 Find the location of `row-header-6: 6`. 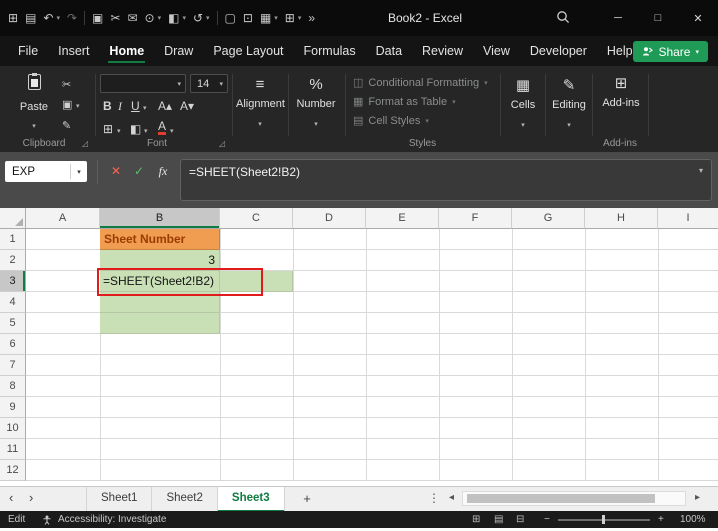

row-header-6: 6 is located at coordinates (13, 344).